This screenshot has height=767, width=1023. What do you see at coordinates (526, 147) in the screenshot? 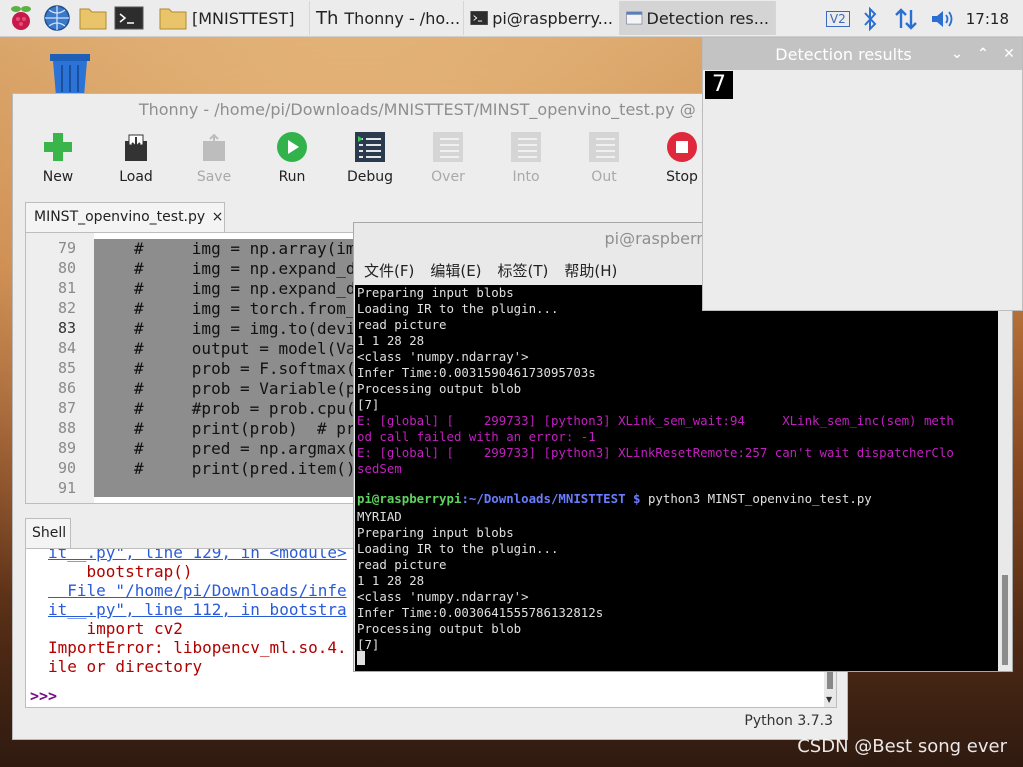
I see `step-into-icon` at bounding box center [526, 147].